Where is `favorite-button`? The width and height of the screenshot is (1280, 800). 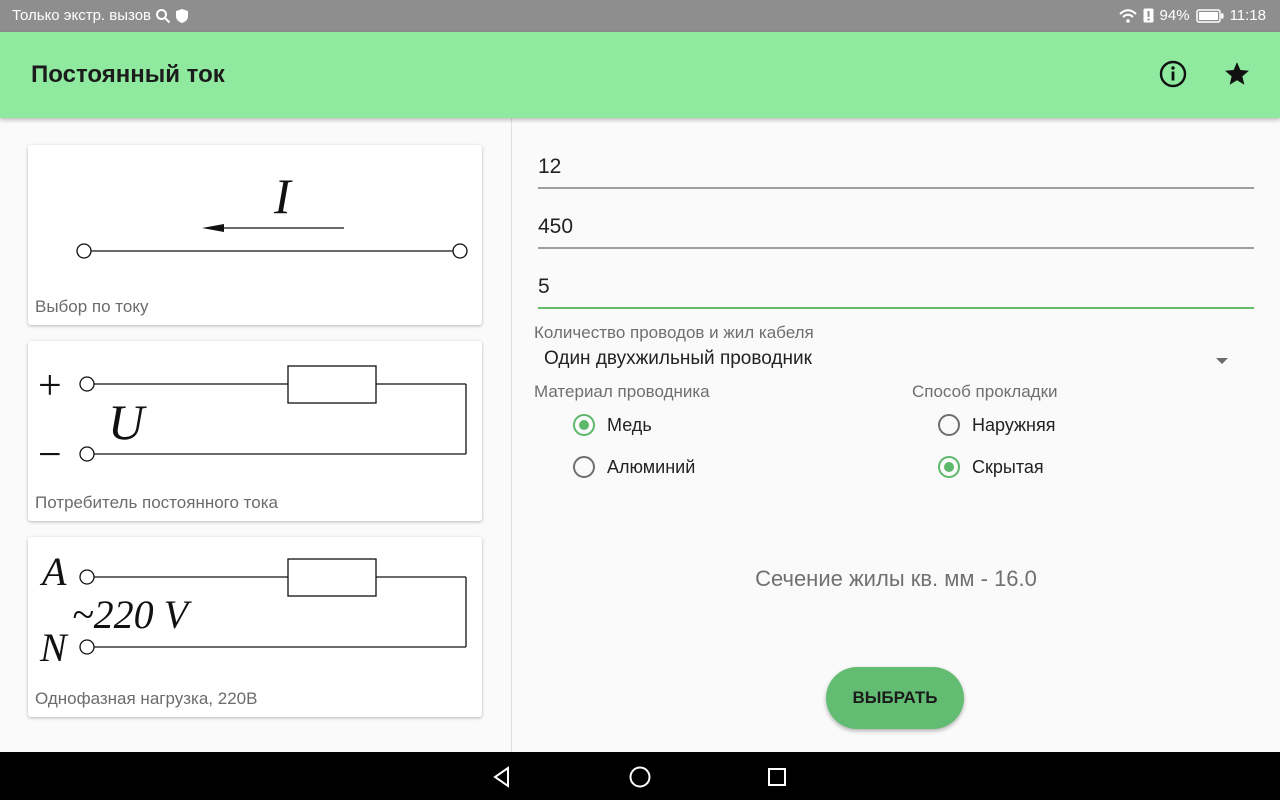 favorite-button is located at coordinates (1237, 74).